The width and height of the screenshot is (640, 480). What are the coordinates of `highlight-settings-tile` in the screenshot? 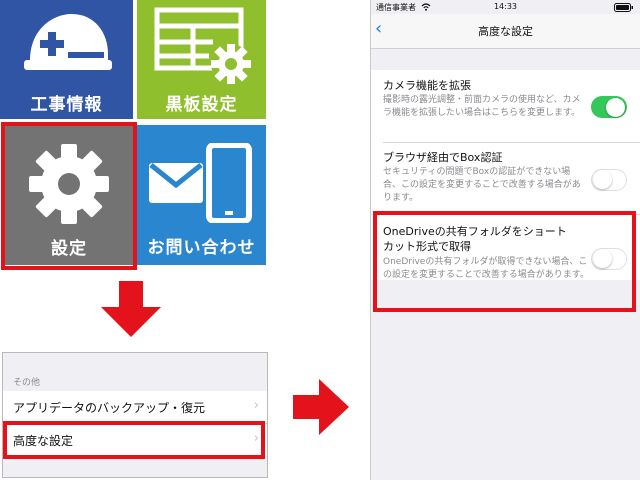 It's located at (69, 196).